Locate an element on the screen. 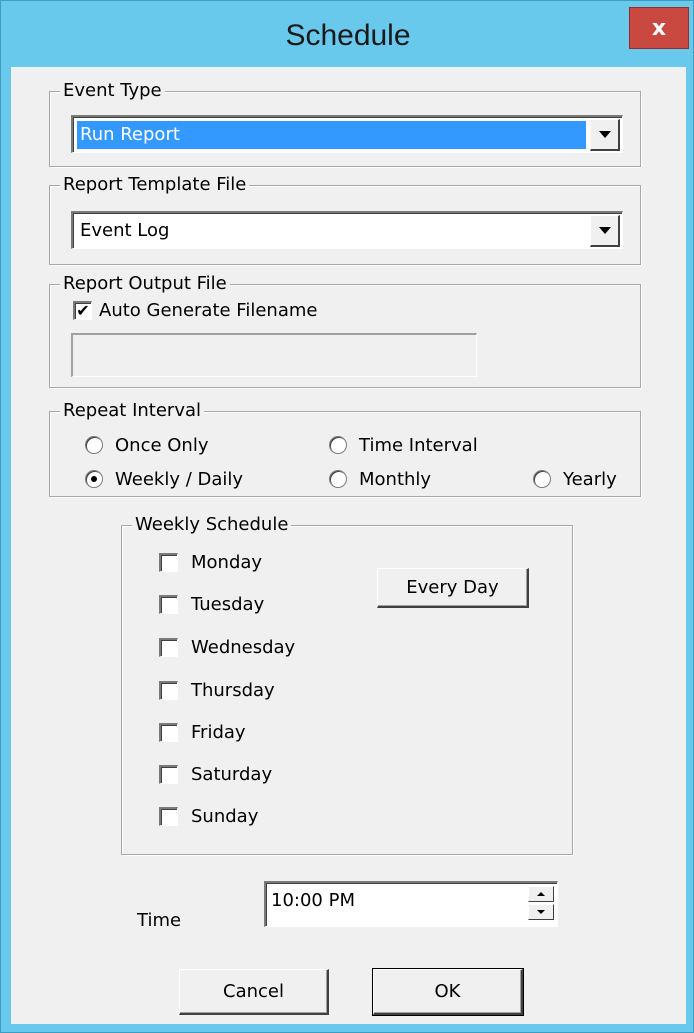 This screenshot has height=1033, width=694. event-type-dropdown-button is located at coordinates (605, 135).